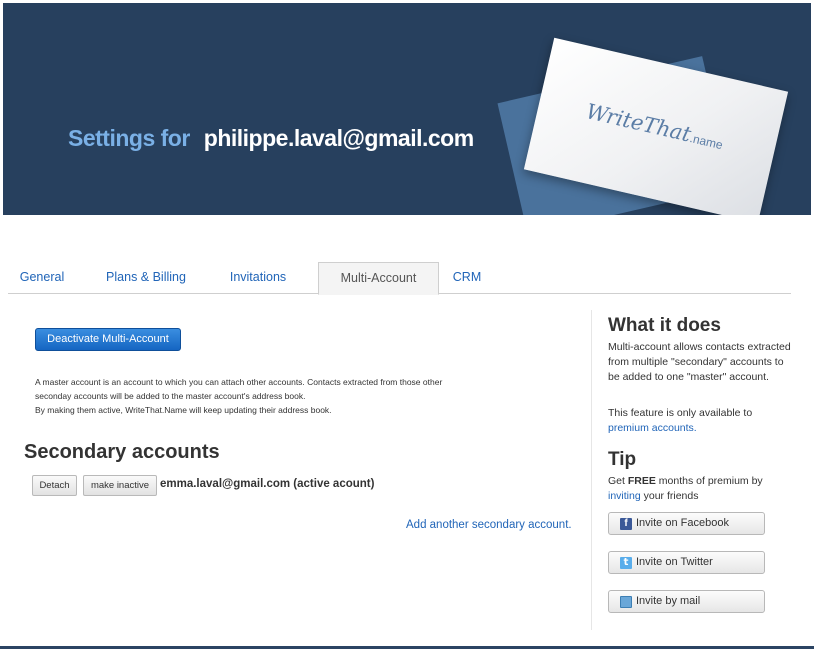  Describe the element at coordinates (622, 459) in the screenshot. I see `tip-heading: Tip` at that location.